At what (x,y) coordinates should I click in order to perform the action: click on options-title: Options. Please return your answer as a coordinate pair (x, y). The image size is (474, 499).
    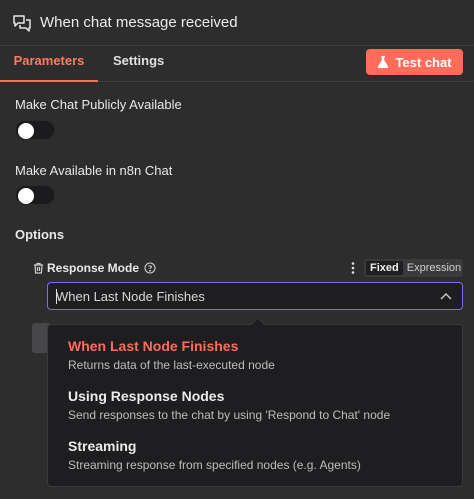
    Looking at the image, I should click on (40, 234).